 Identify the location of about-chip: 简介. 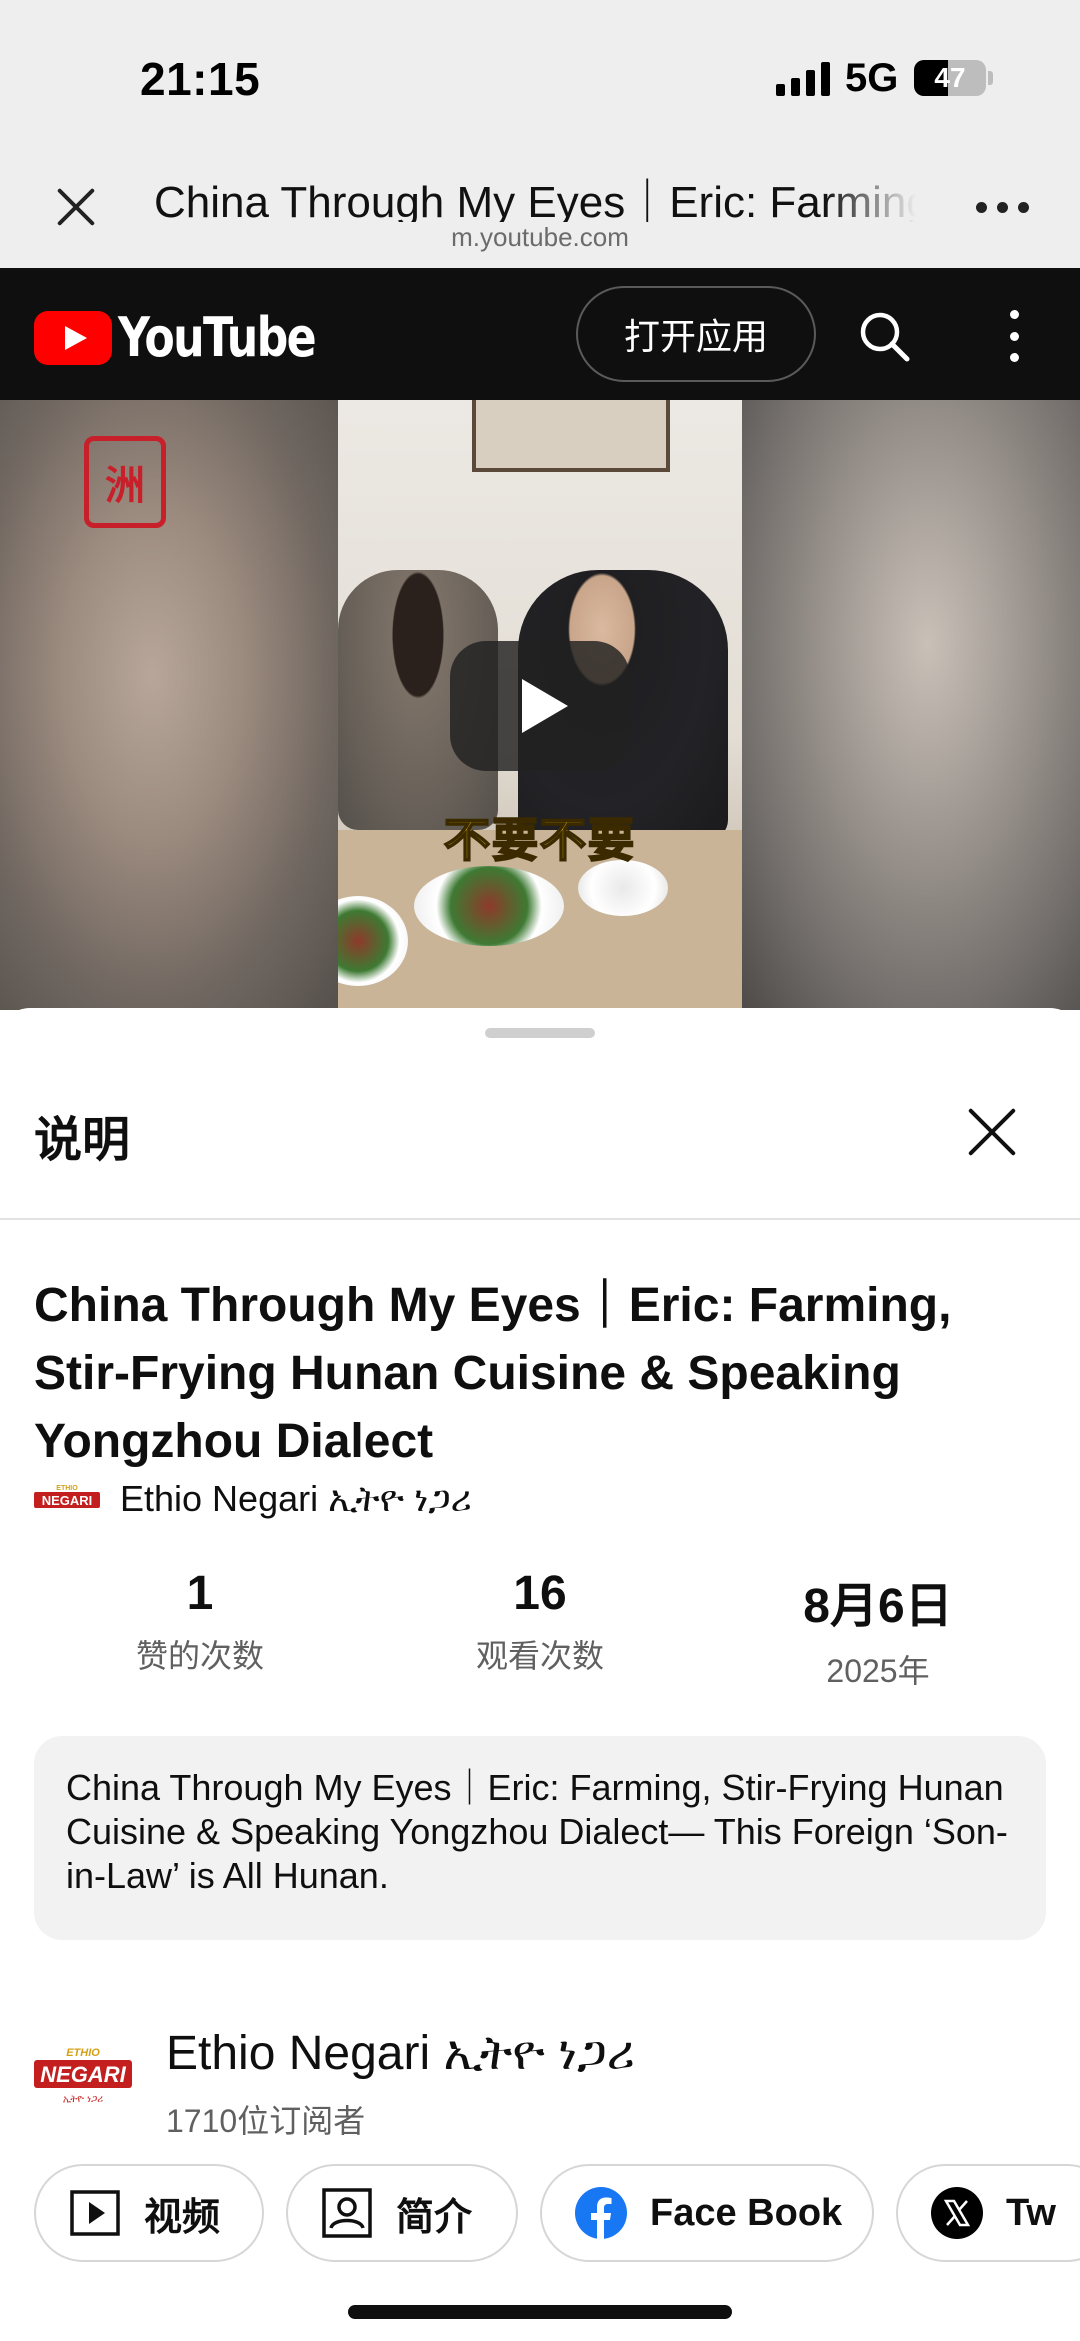
(402, 2213).